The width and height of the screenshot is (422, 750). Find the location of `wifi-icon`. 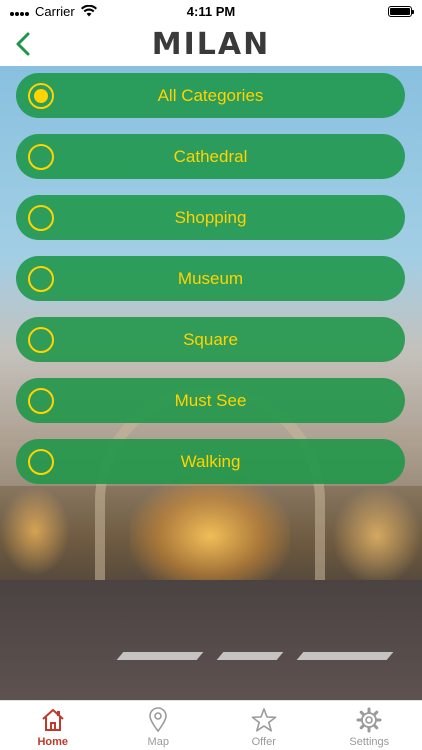

wifi-icon is located at coordinates (88, 11).